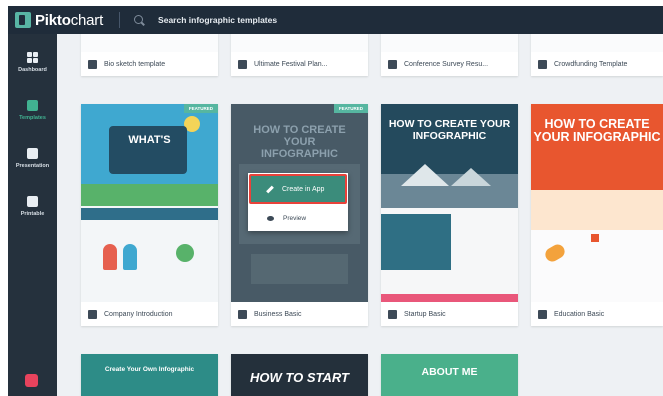 The image size is (663, 396). Describe the element at coordinates (149, 140) in the screenshot. I see `thumbnail-headline: WHAT'S` at that location.